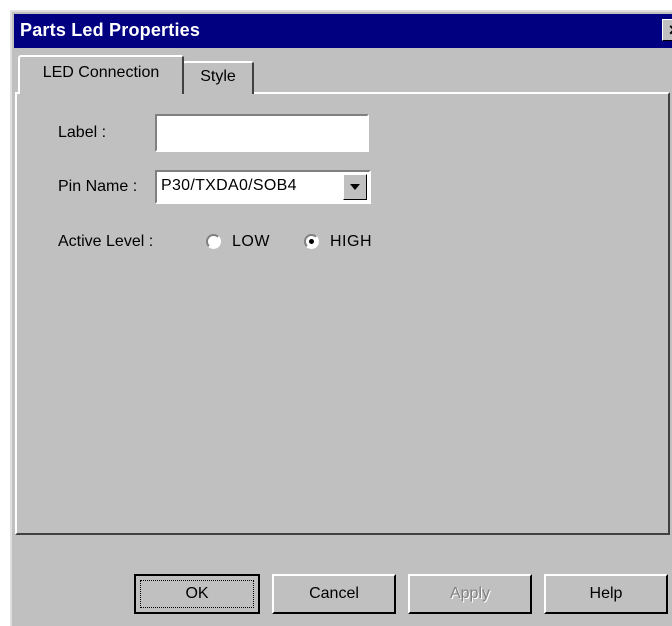  What do you see at coordinates (110, 30) in the screenshot?
I see `dialog-title: Parts Led Properties` at bounding box center [110, 30].